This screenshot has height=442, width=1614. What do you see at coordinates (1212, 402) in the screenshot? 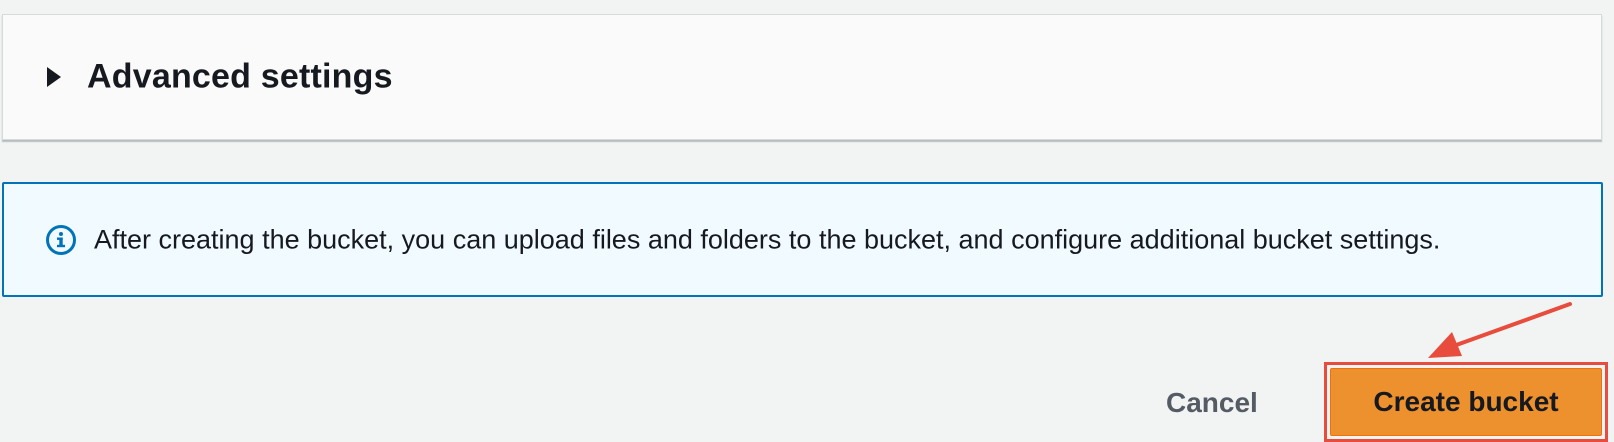
I see `cancel-button: Cancel` at bounding box center [1212, 402].